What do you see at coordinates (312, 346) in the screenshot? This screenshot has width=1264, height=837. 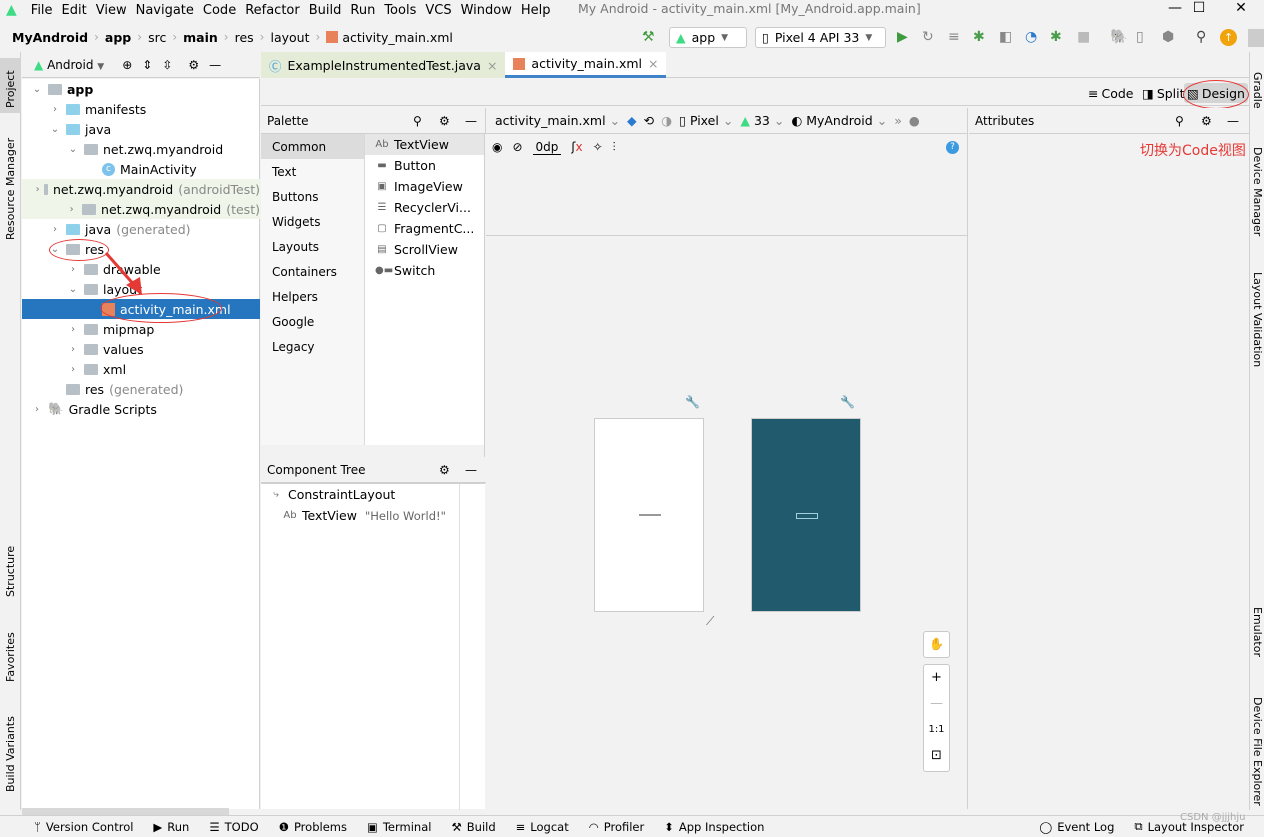 I see `palette-category-legacy: Legacy` at bounding box center [312, 346].